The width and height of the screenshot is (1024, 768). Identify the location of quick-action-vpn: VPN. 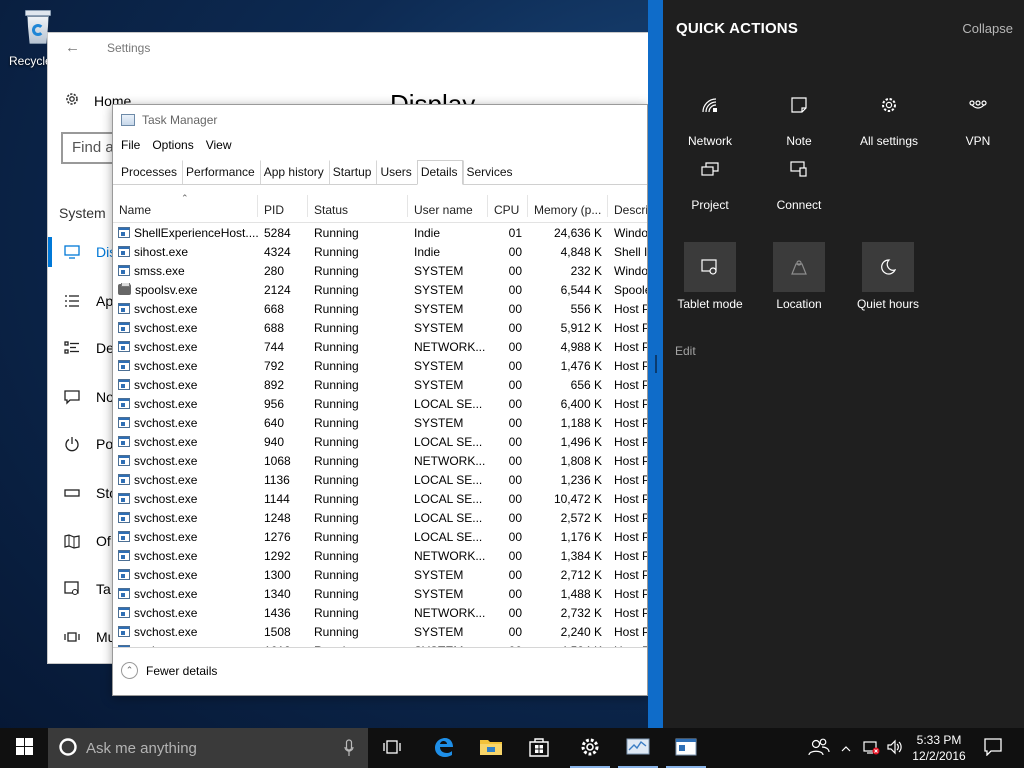
(978, 114).